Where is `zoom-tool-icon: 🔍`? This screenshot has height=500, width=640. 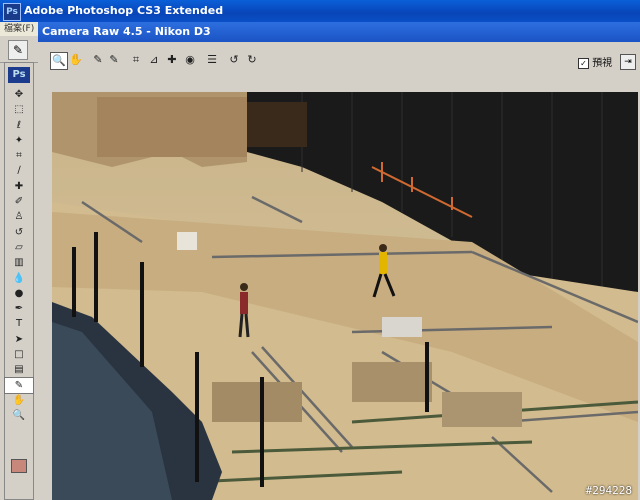
zoom-tool-icon: 🔍 is located at coordinates (19, 415).